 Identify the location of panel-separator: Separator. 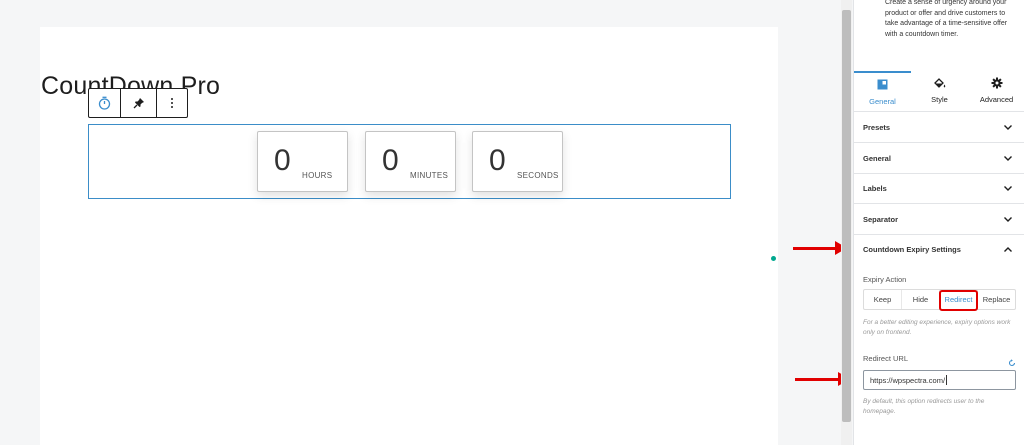
(939, 219).